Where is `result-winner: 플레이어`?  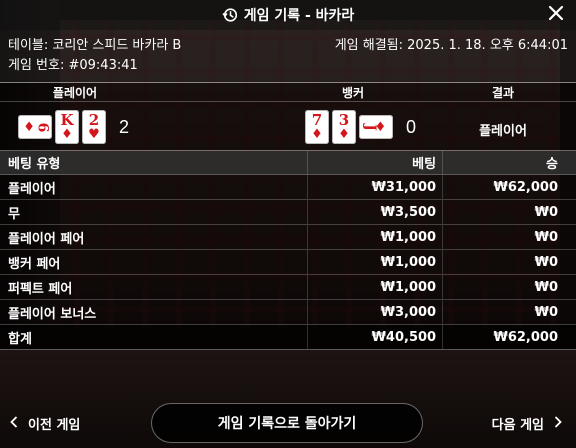 result-winner: 플레이어 is located at coordinates (503, 131).